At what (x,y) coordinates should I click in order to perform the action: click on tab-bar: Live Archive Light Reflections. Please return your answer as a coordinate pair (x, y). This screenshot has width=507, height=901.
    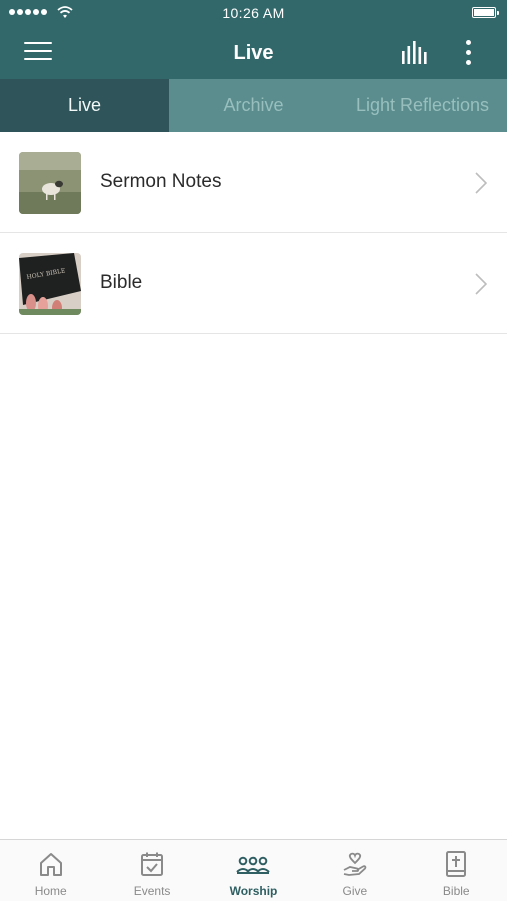
    Looking at the image, I should click on (253, 105).